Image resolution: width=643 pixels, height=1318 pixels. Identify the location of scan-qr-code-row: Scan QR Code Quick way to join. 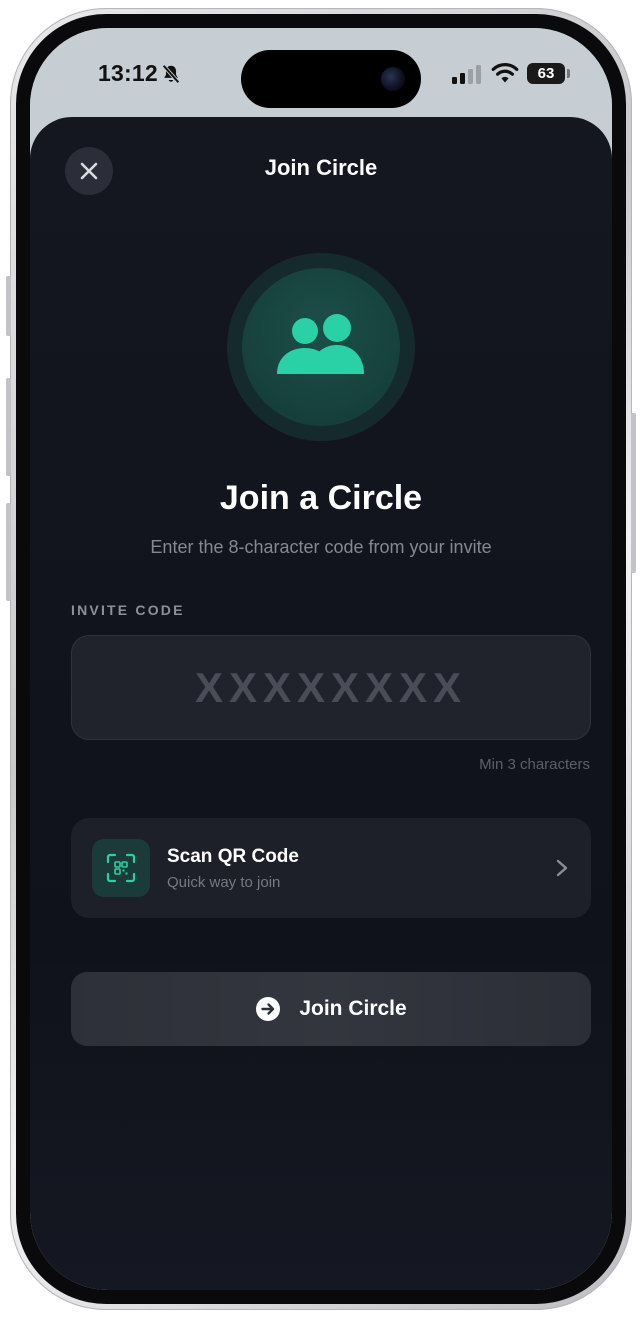
(331, 868).